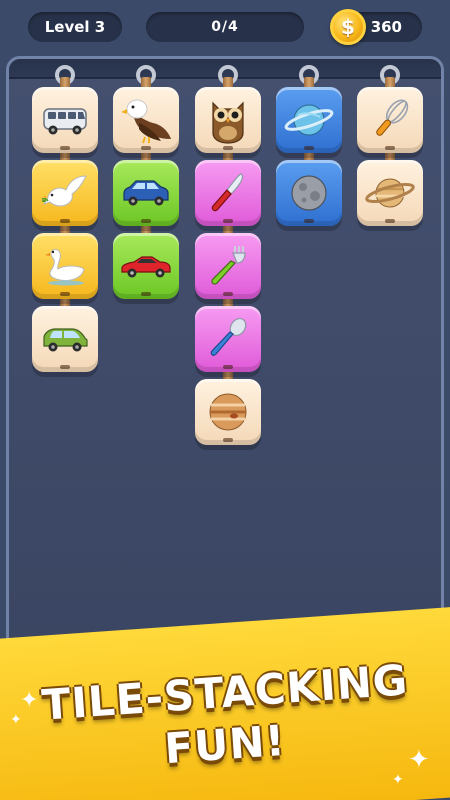 This screenshot has height=800, width=450. I want to click on tile-knife, so click(228, 193).